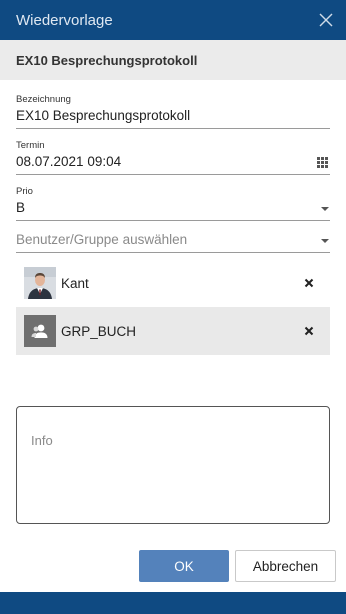 Image resolution: width=346 pixels, height=614 pixels. Describe the element at coordinates (322, 161) in the screenshot. I see `calendar-icon` at that location.